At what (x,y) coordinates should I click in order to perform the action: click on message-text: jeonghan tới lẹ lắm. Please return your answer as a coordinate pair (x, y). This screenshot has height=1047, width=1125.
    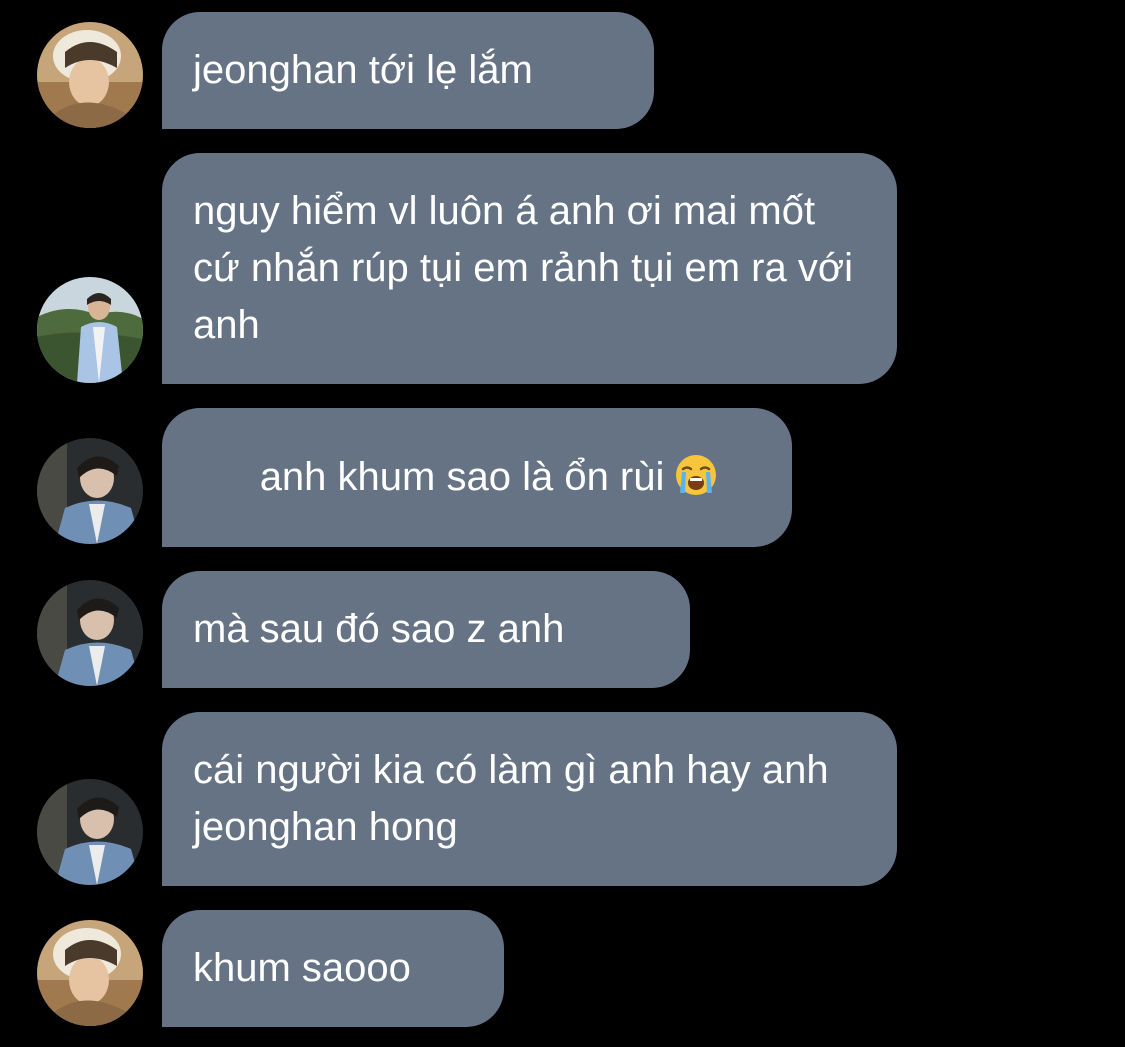
    Looking at the image, I should click on (363, 70).